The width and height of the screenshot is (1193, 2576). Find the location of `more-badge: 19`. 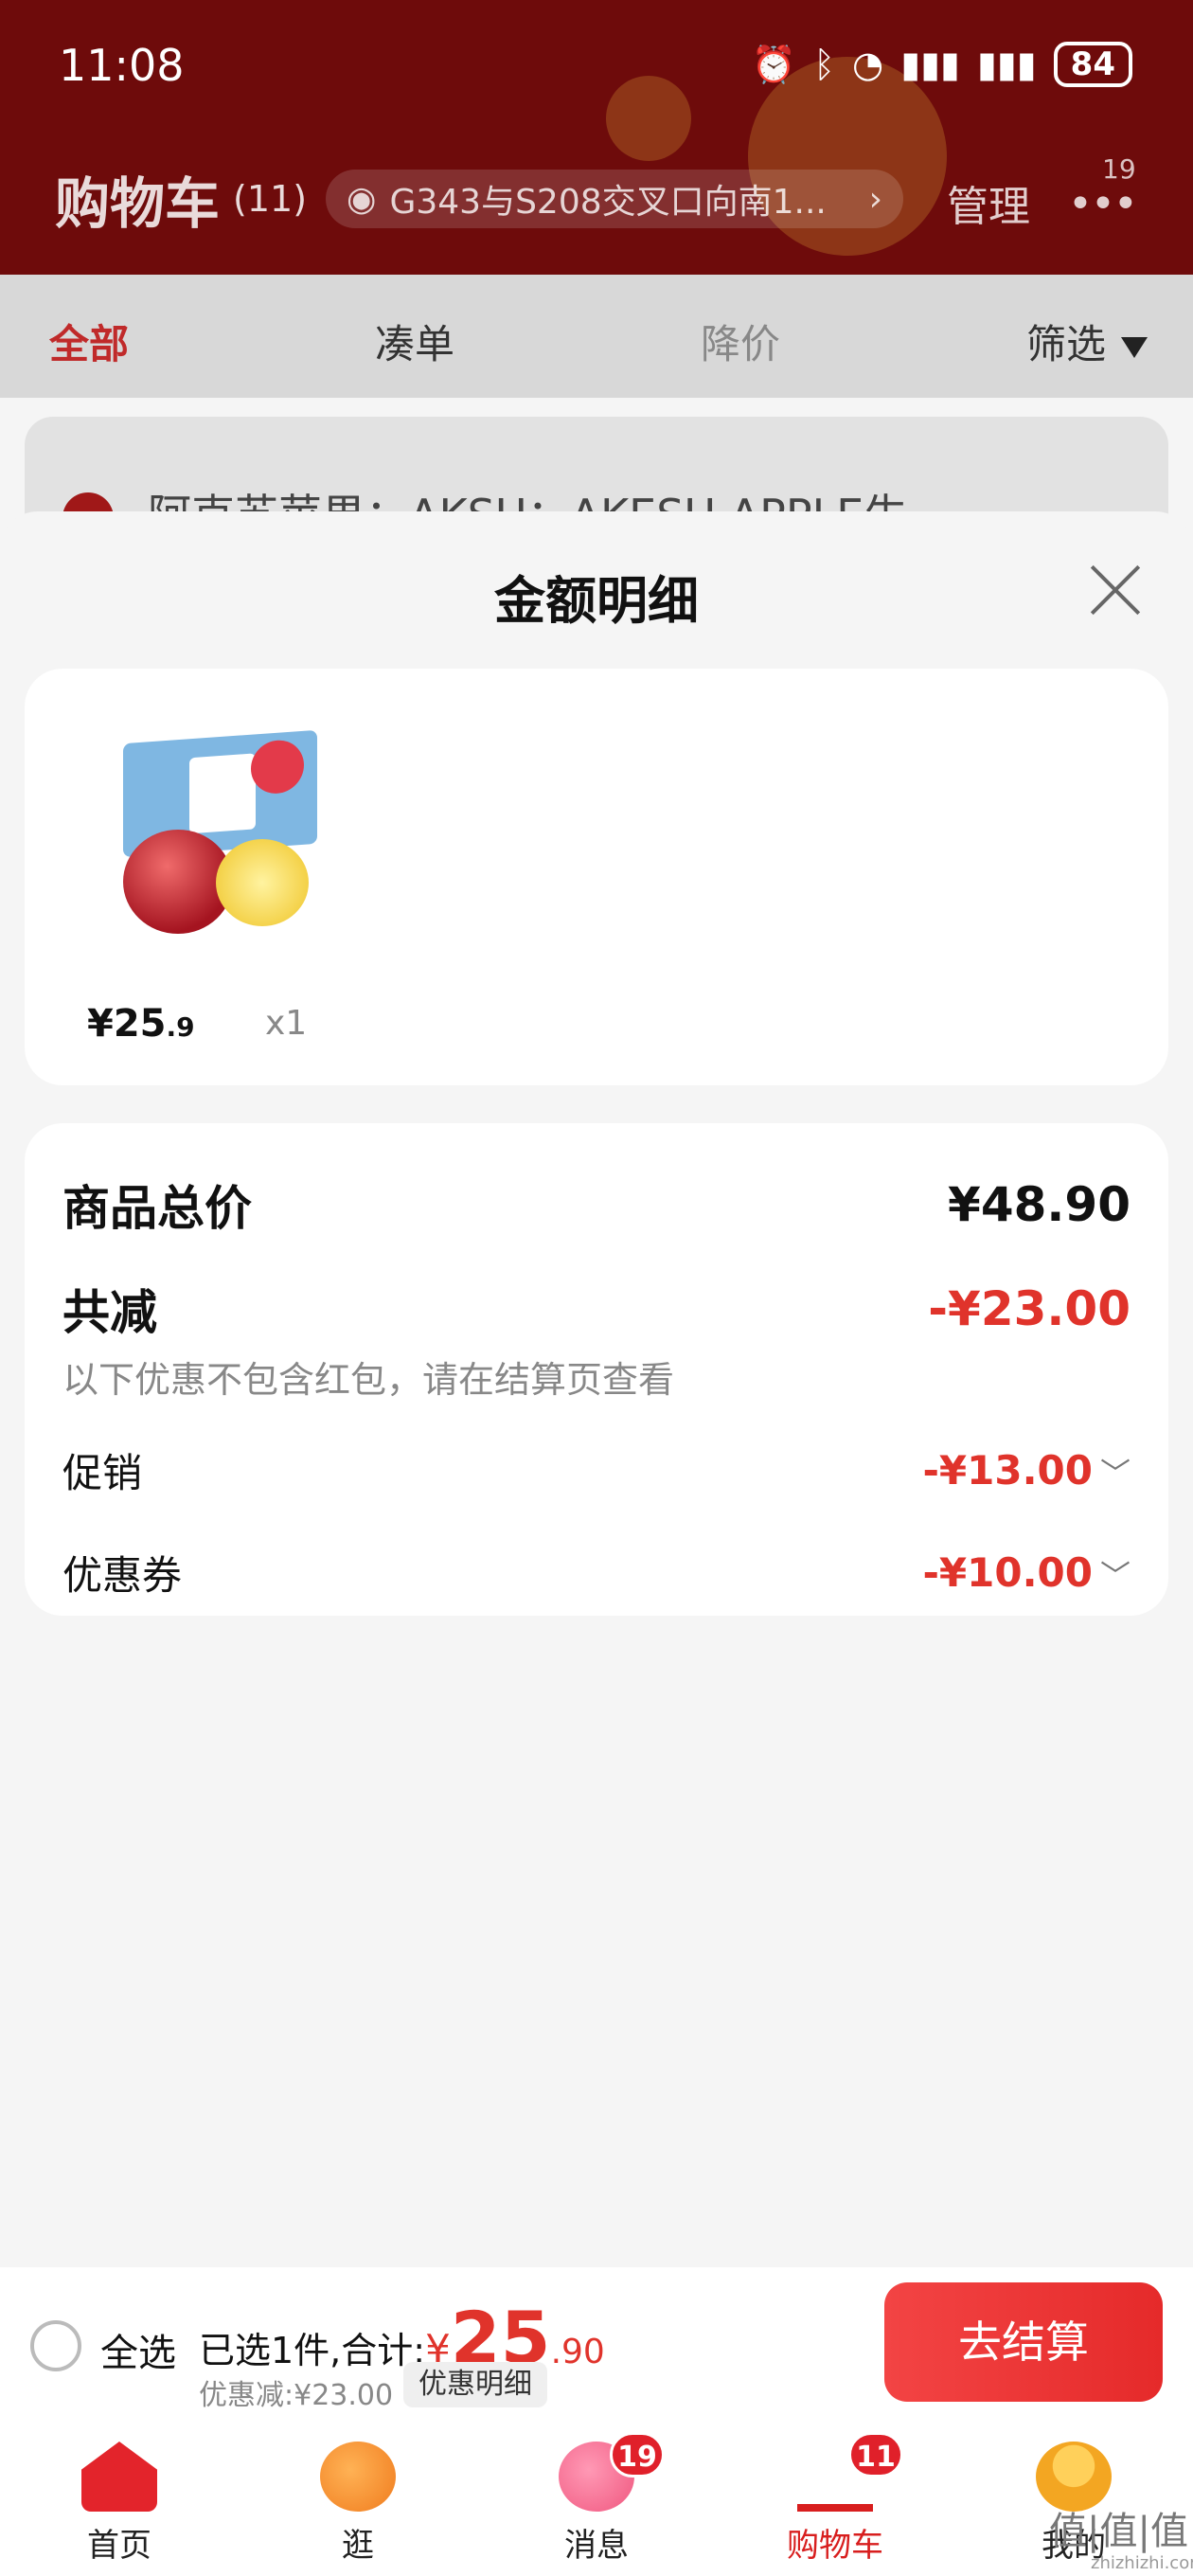

more-badge: 19 is located at coordinates (1119, 169).